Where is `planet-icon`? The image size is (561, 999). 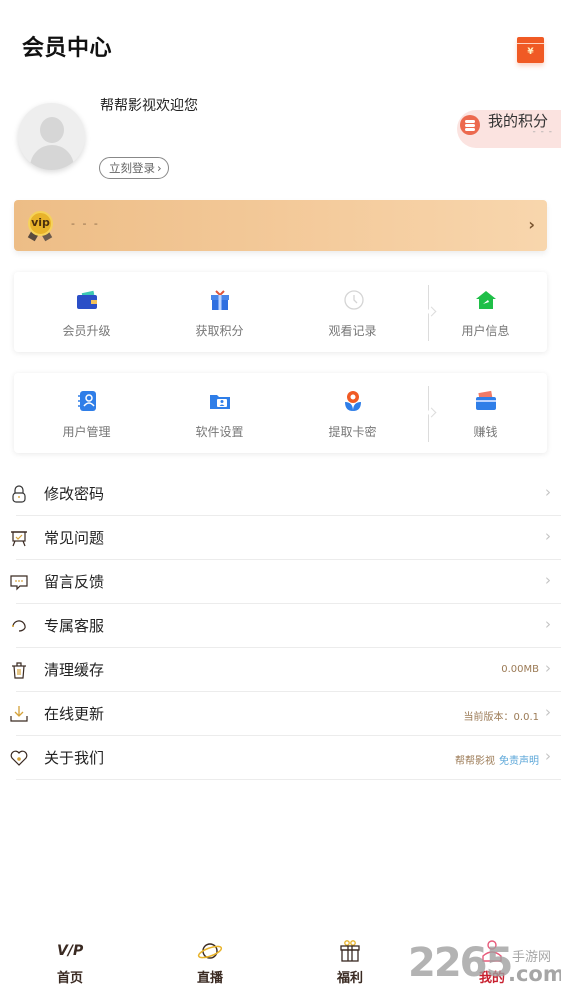 planet-icon is located at coordinates (210, 951).